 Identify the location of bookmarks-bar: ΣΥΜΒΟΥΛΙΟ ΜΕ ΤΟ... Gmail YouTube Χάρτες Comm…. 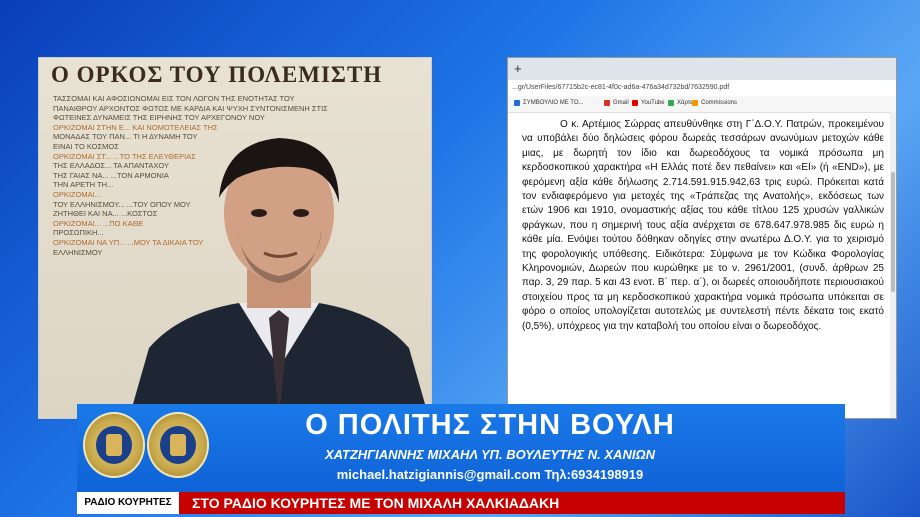
(702, 104).